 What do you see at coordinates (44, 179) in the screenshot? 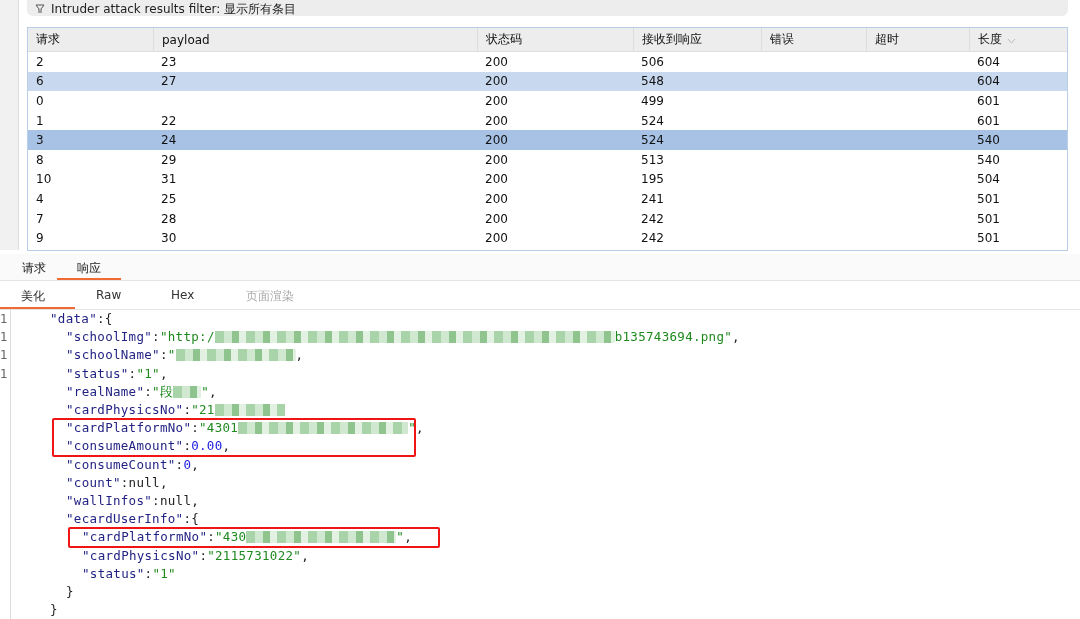
I see `table-cell-text: 10` at bounding box center [44, 179].